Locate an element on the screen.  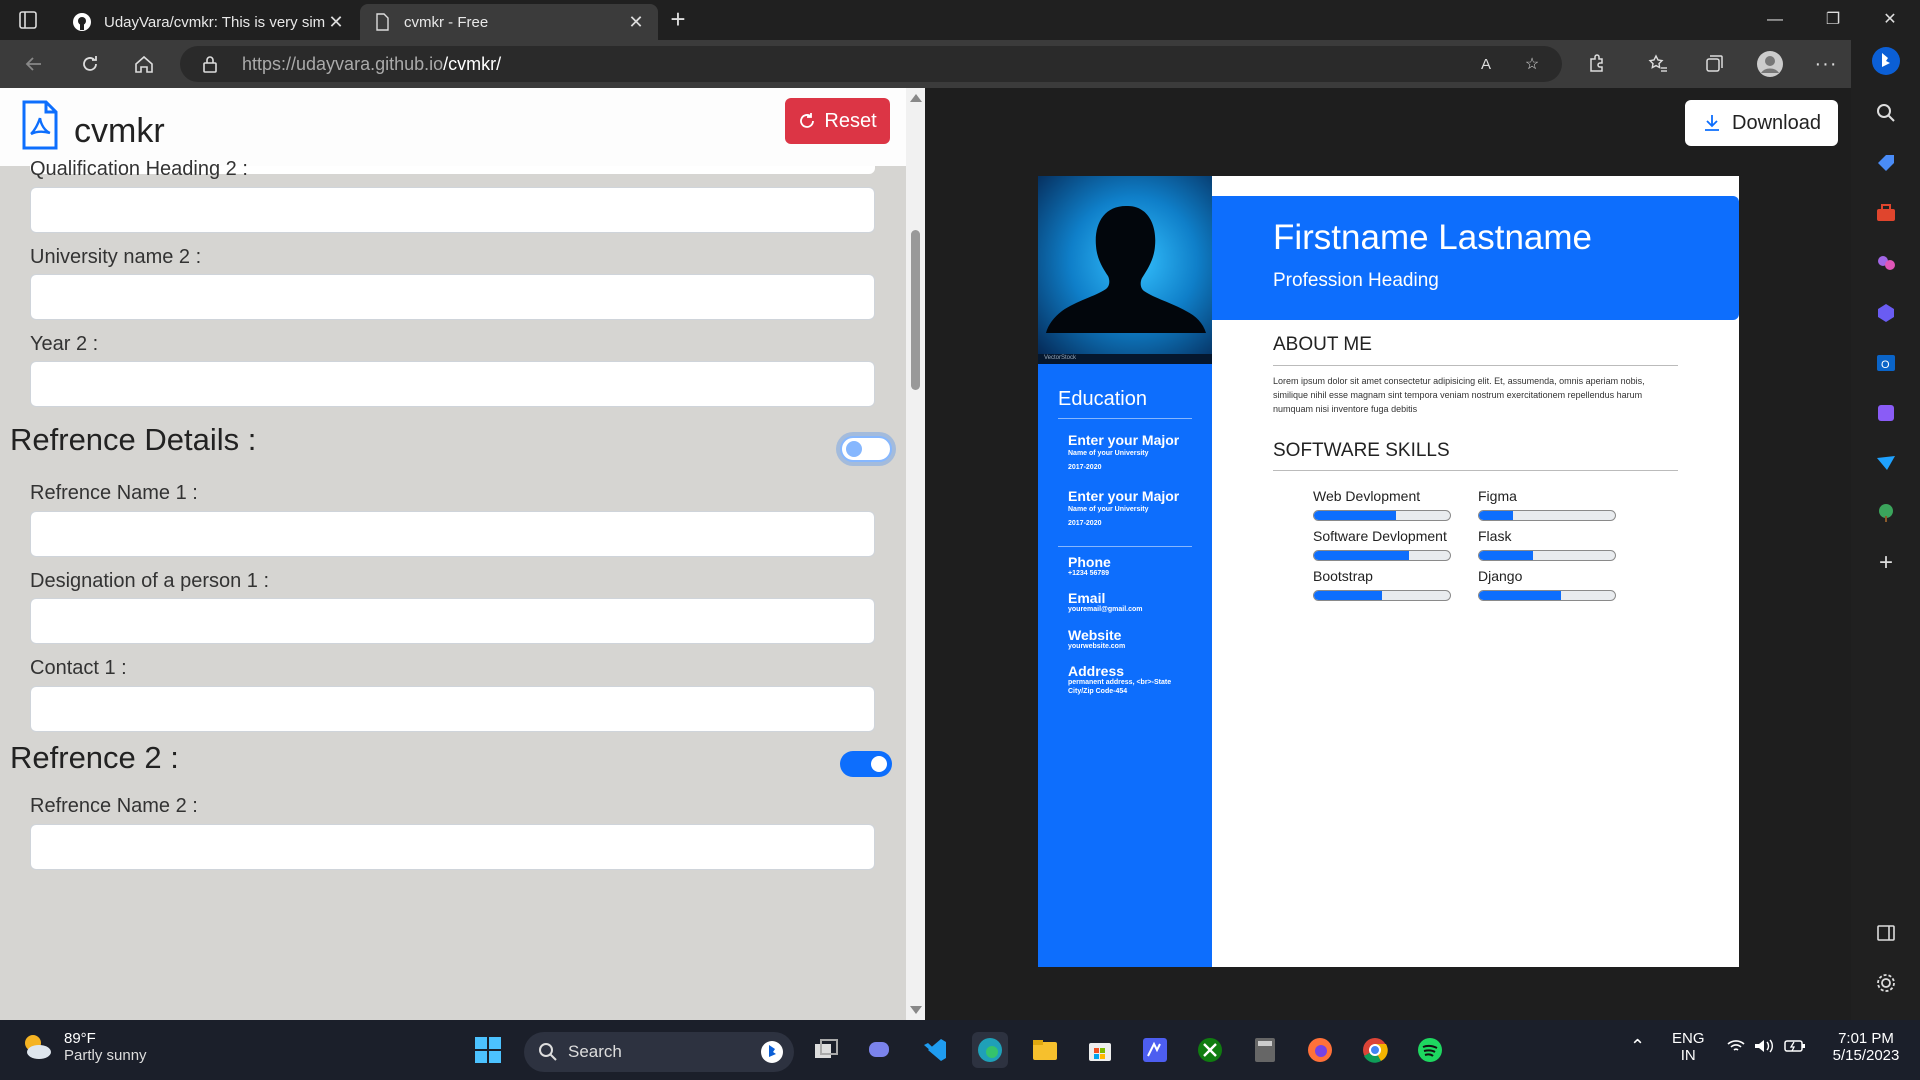
minimize-button: — is located at coordinates (1775, 20).